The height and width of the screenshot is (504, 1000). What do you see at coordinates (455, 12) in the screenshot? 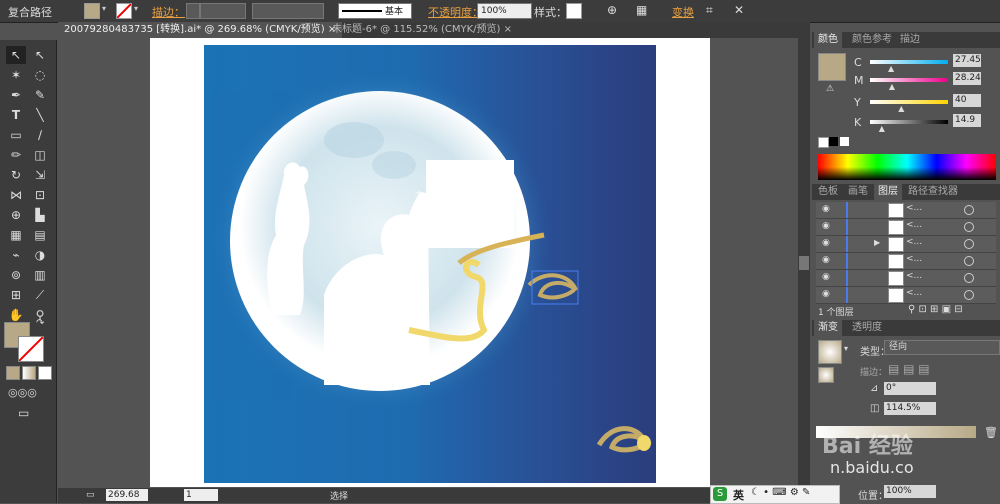
I see `opacity-label: 不透明度：` at bounding box center [455, 12].